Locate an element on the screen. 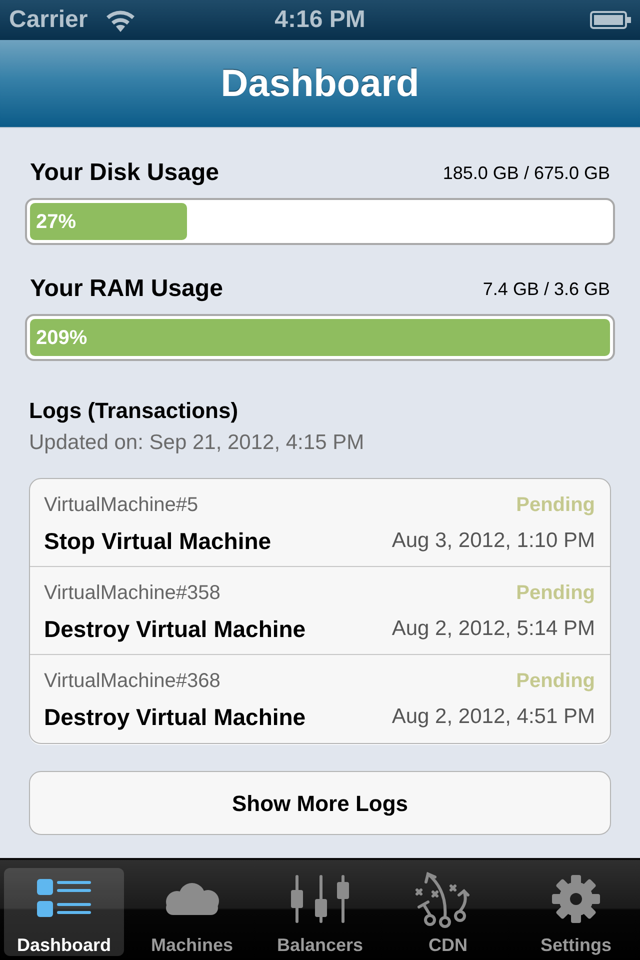 This screenshot has height=960, width=640. tab: CDN is located at coordinates (448, 912).